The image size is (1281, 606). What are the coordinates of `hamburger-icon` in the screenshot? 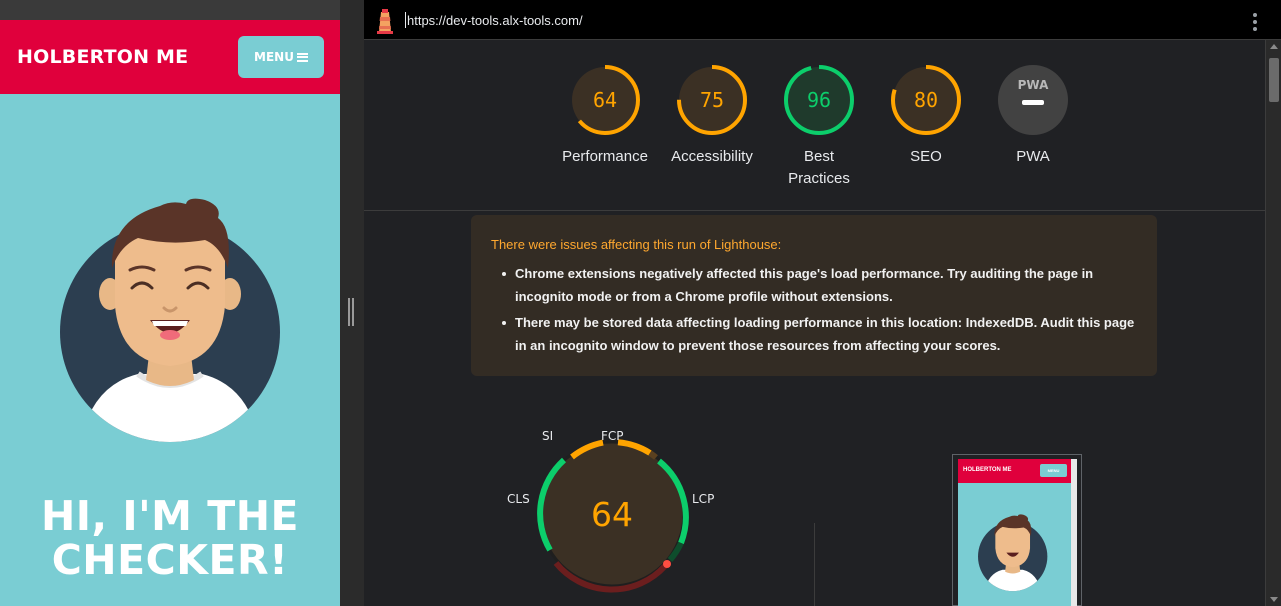 It's located at (302, 57).